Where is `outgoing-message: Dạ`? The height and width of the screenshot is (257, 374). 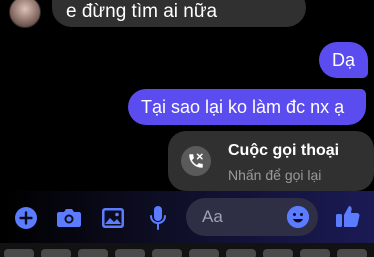
outgoing-message: Dạ is located at coordinates (344, 60).